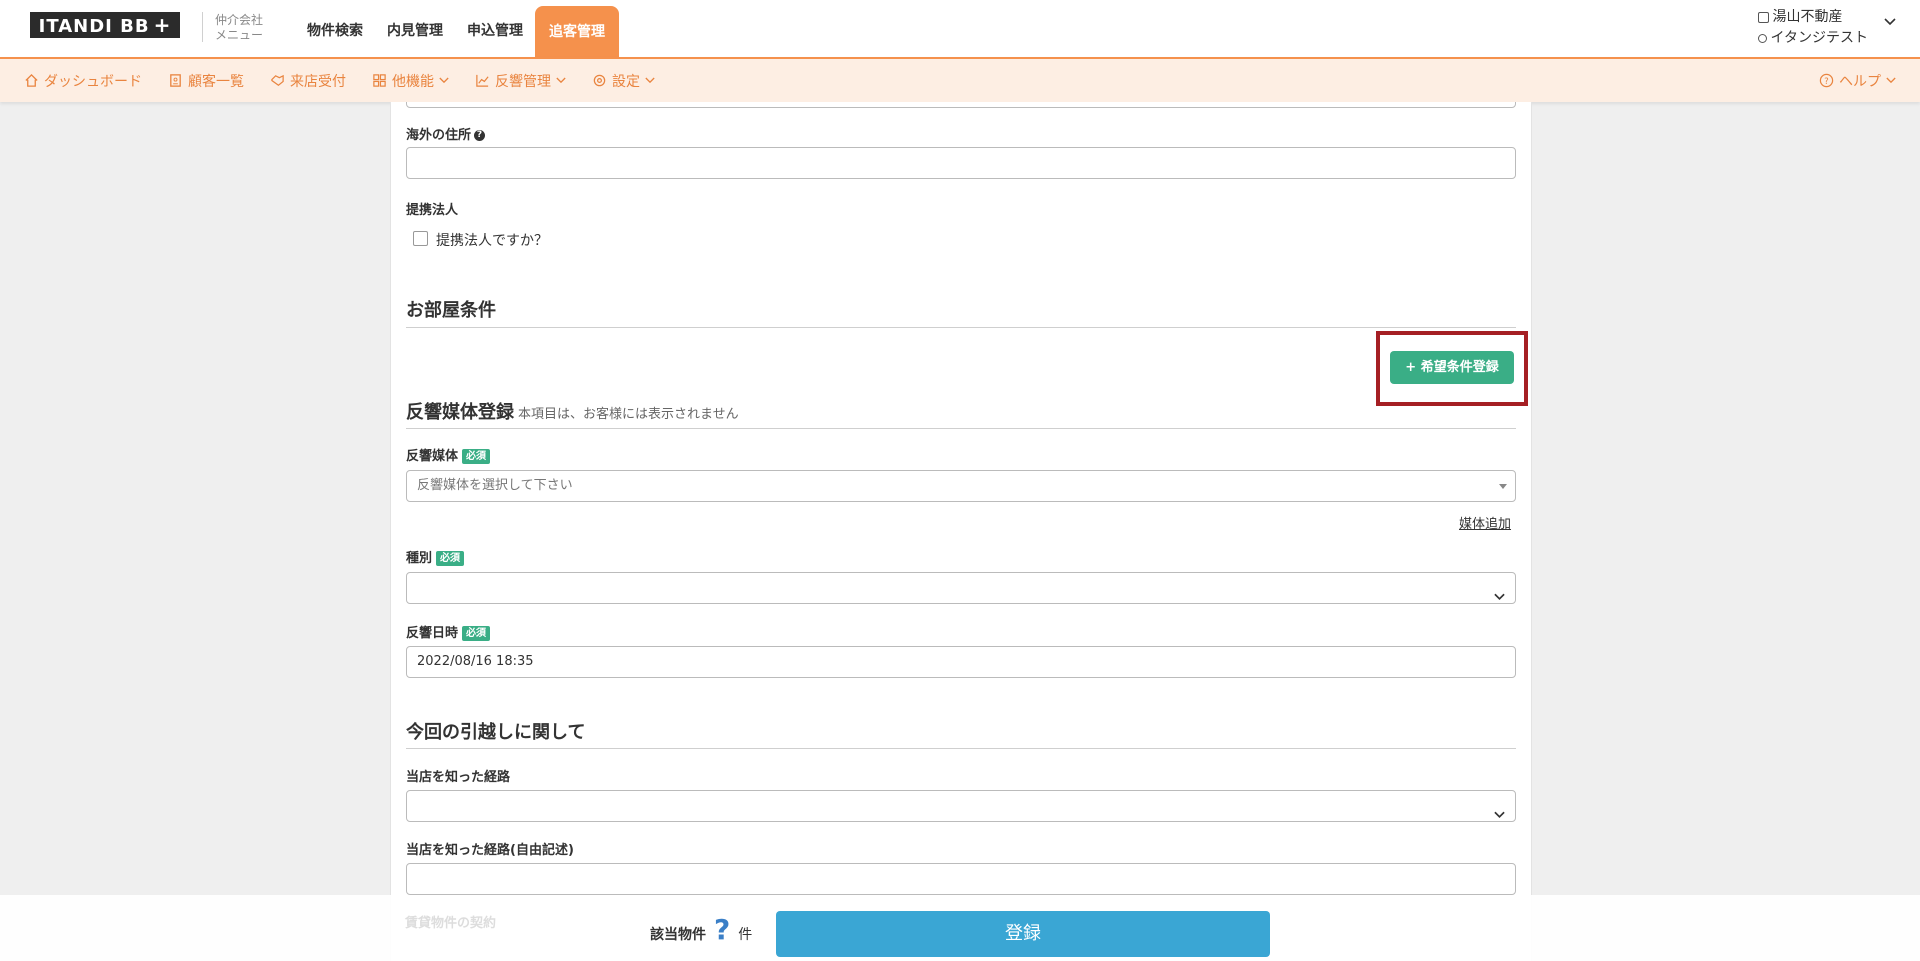  Describe the element at coordinates (722, 929) in the screenshot. I see `count-value: ?` at that location.